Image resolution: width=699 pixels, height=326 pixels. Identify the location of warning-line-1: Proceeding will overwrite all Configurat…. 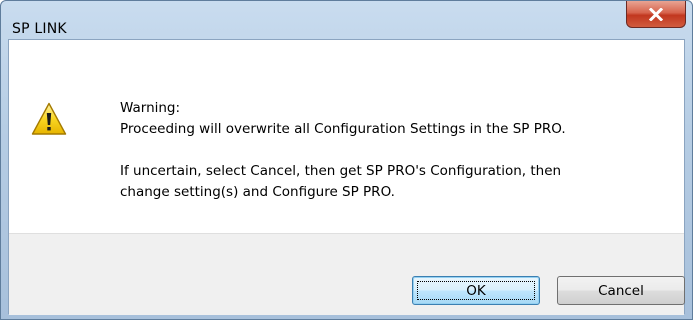
(343, 129).